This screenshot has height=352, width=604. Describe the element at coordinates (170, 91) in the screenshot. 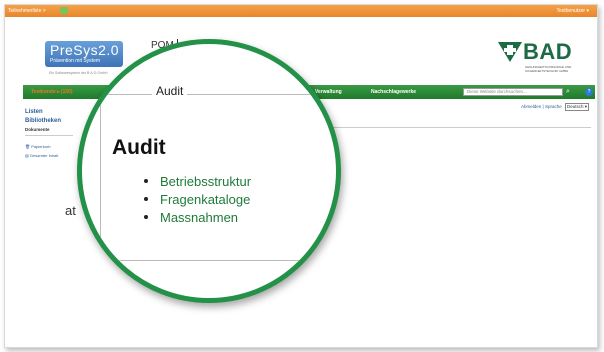

I see `web-part-title: Audit` at that location.